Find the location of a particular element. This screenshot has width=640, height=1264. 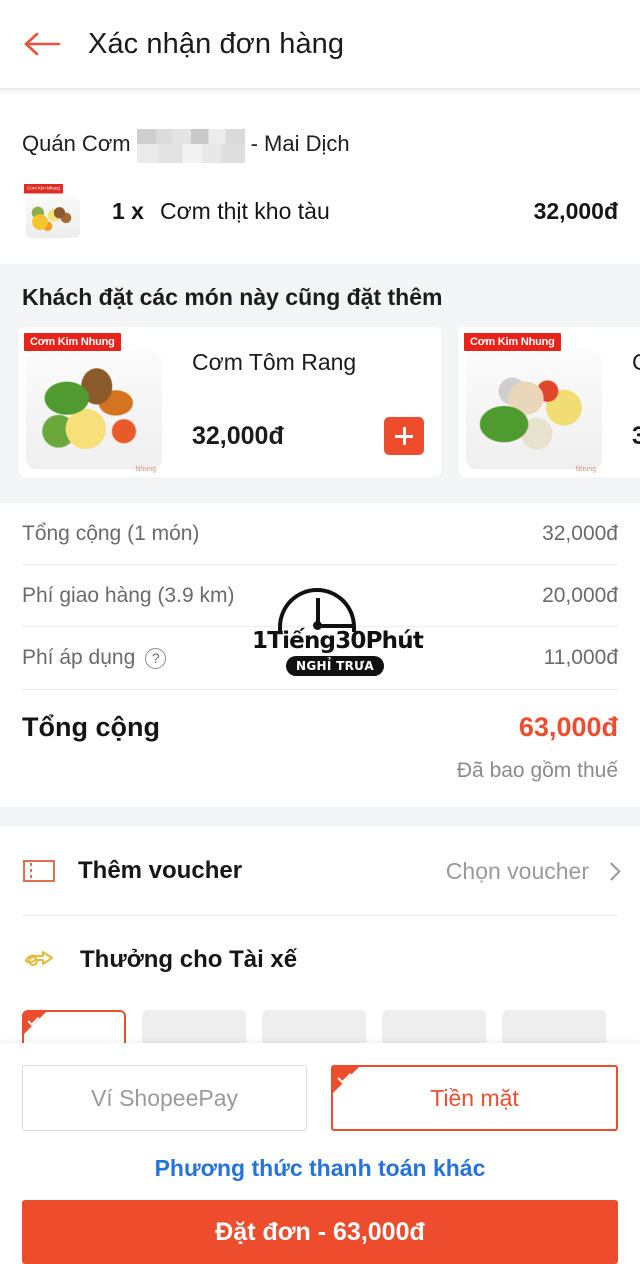

recommendation-card: Cơm Kim Nhung Nhung Cơm Tôm Rang 32,000đ is located at coordinates (230, 402).